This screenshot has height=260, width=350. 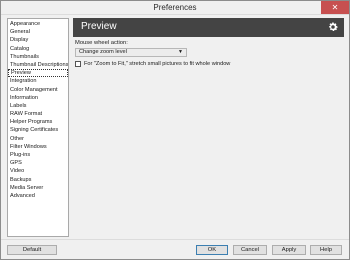 I want to click on close-icon: ✕, so click(x=335, y=7).